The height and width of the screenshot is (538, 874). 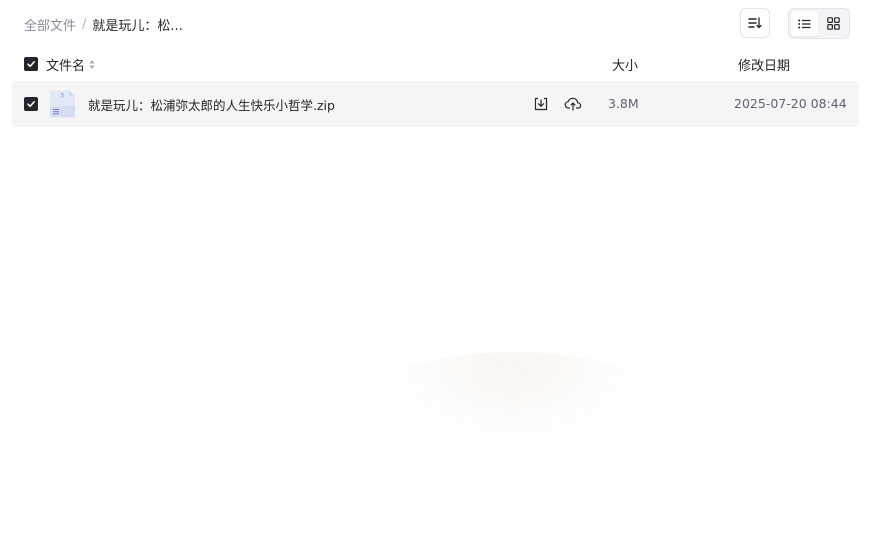 I want to click on grid-view-icon, so click(x=833, y=23).